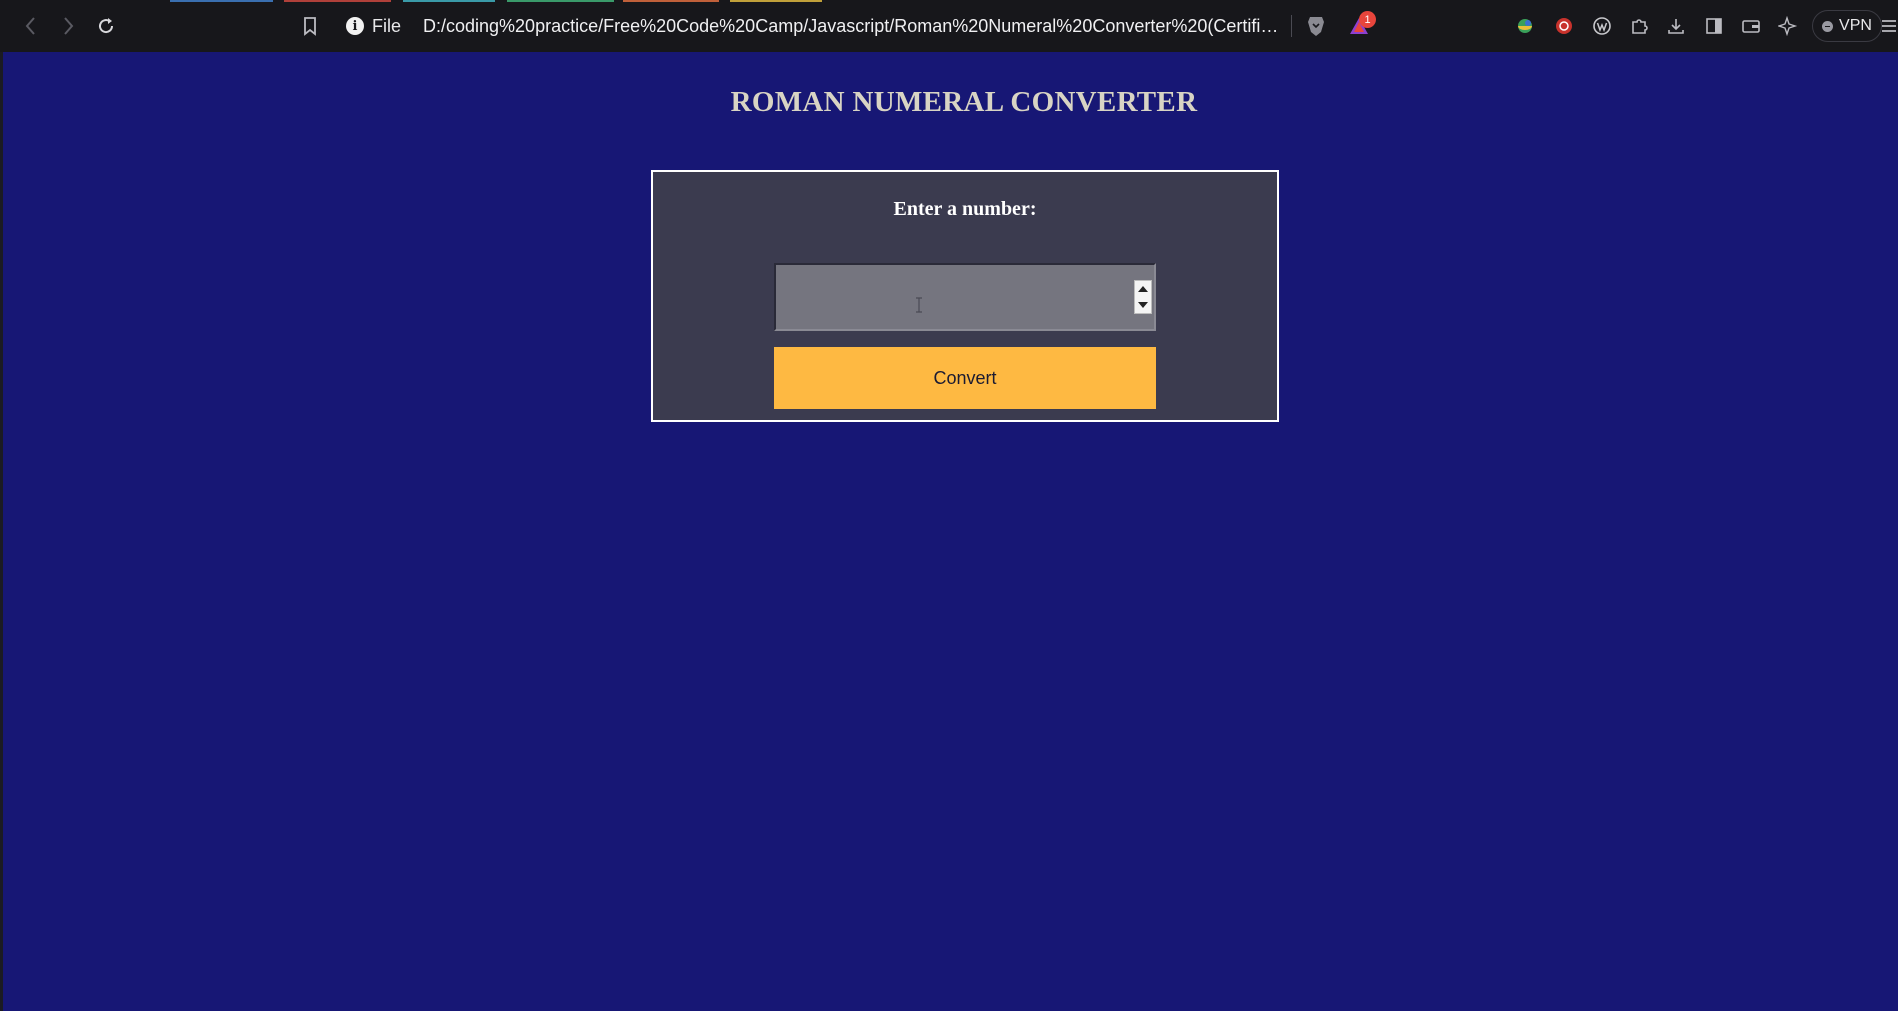  I want to click on extension-chromatic-button, so click(1525, 26).